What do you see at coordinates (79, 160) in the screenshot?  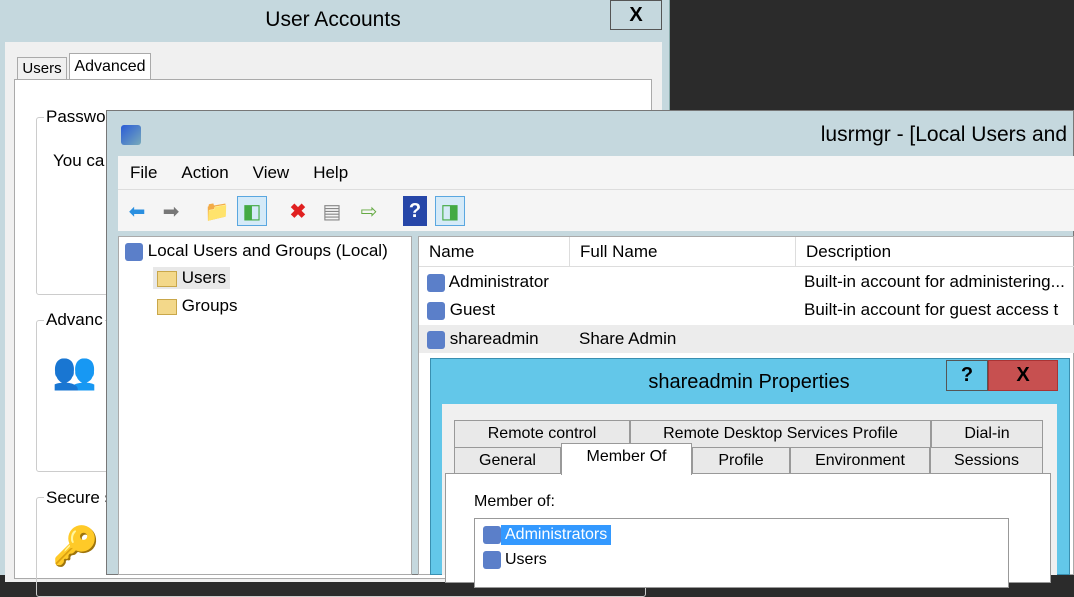 I see `passwords-text: You ca` at bounding box center [79, 160].